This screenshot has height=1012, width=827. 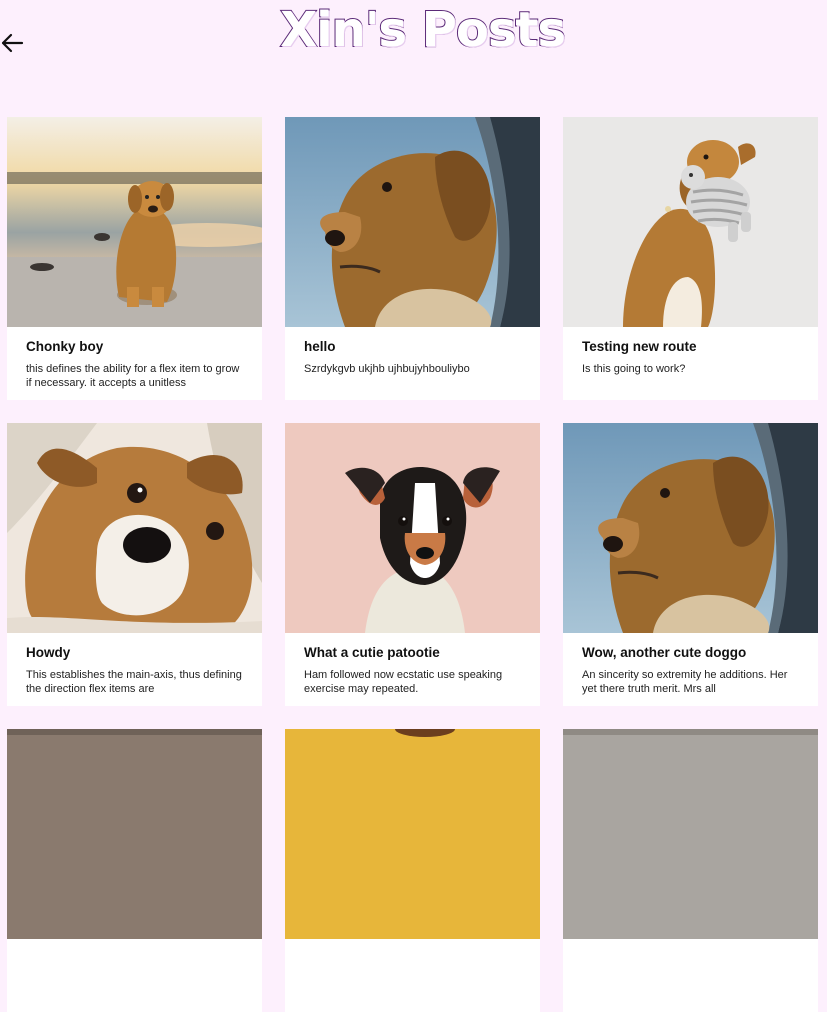 I want to click on post-title: Chonky boy, so click(x=65, y=346).